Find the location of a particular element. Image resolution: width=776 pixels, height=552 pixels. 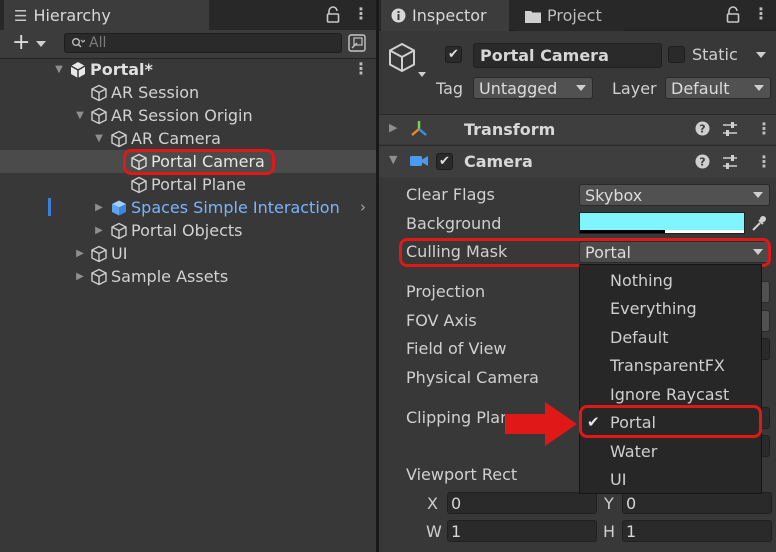

item-label: AR Session Origin is located at coordinates (182, 115).